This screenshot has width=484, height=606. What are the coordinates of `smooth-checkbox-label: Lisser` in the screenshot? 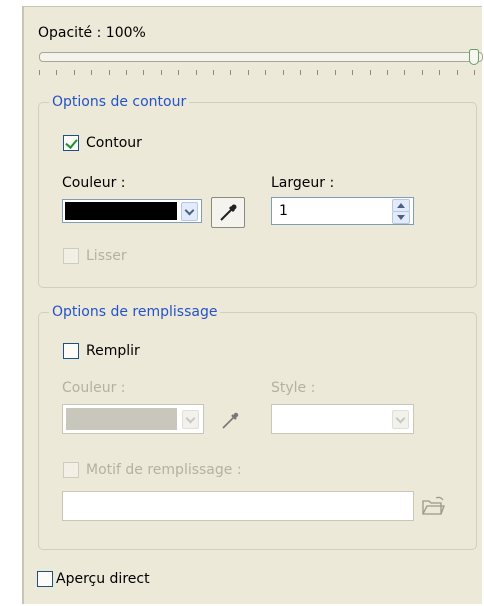 It's located at (106, 256).